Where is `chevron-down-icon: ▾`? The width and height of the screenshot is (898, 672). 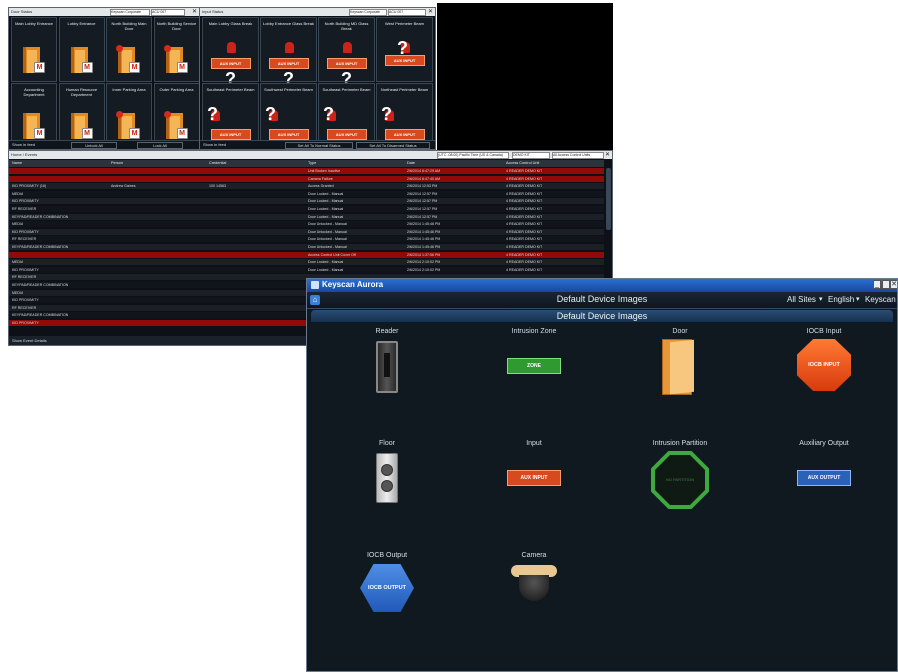 chevron-down-icon: ▾ is located at coordinates (858, 299).